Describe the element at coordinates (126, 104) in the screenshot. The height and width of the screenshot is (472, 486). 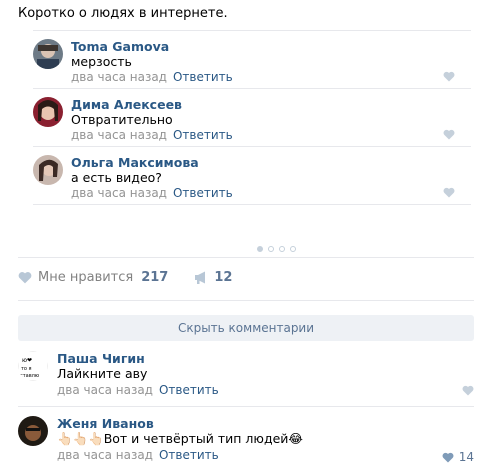
I see `author-name: Дима Алексеев` at that location.